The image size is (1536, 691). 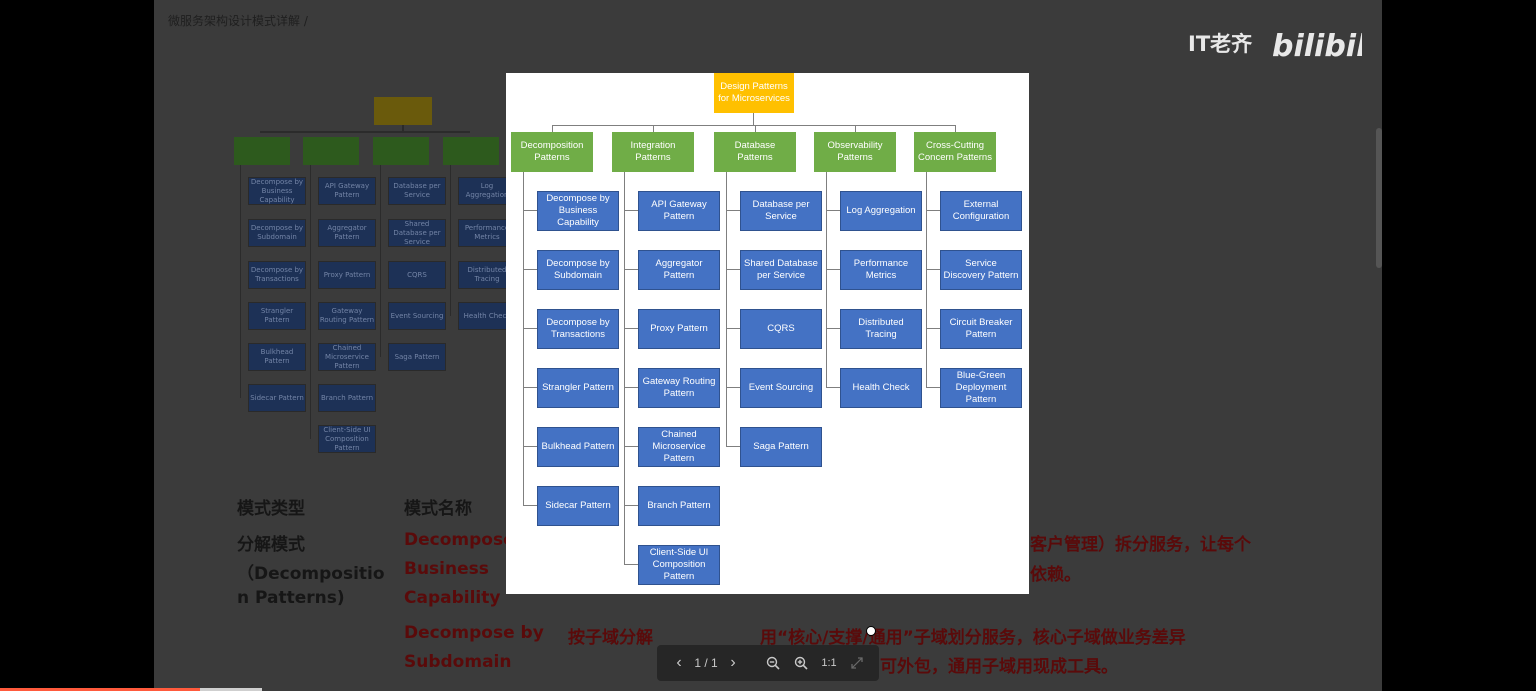 I want to click on actual-size-button: 1:1, so click(x=829, y=663).